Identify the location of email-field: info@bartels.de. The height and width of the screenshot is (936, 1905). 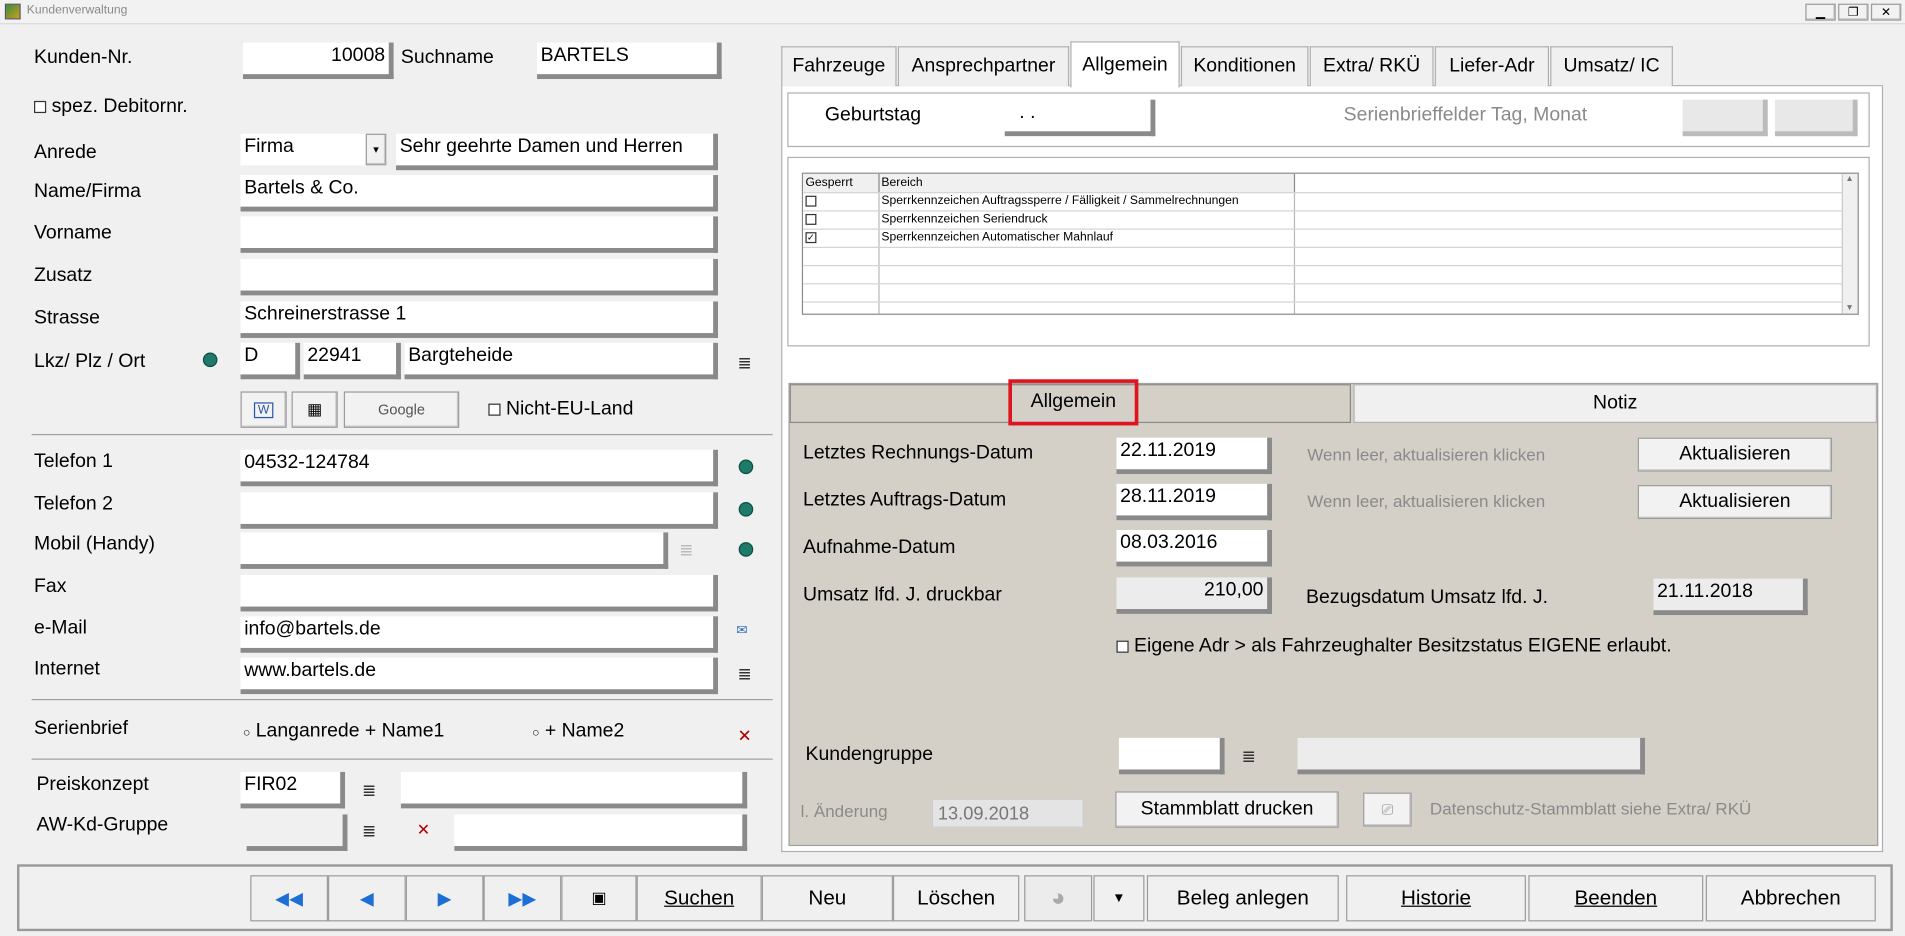
(479, 634).